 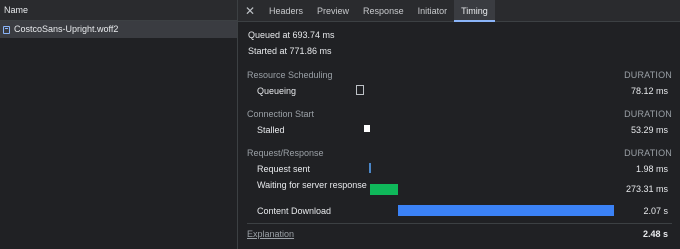 What do you see at coordinates (312, 185) in the screenshot?
I see `row-label-waiting: Waiting for server response` at bounding box center [312, 185].